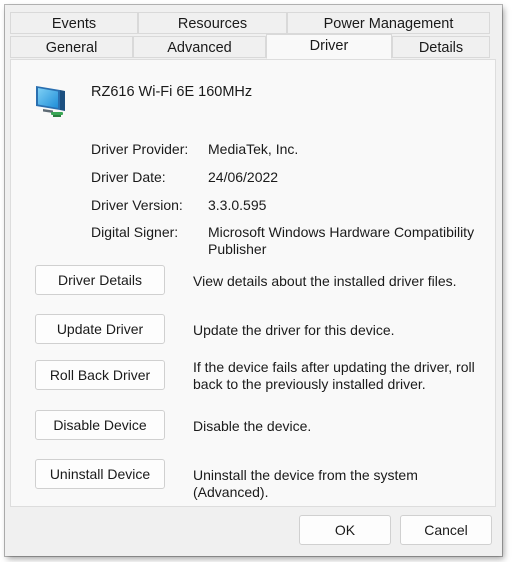  What do you see at coordinates (345, 530) in the screenshot?
I see `ok-button: OK` at bounding box center [345, 530].